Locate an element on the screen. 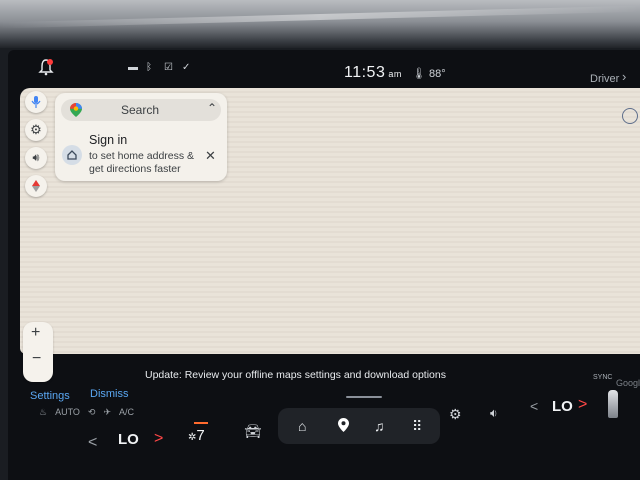  left-temp-down-icon: < is located at coordinates (92, 443).